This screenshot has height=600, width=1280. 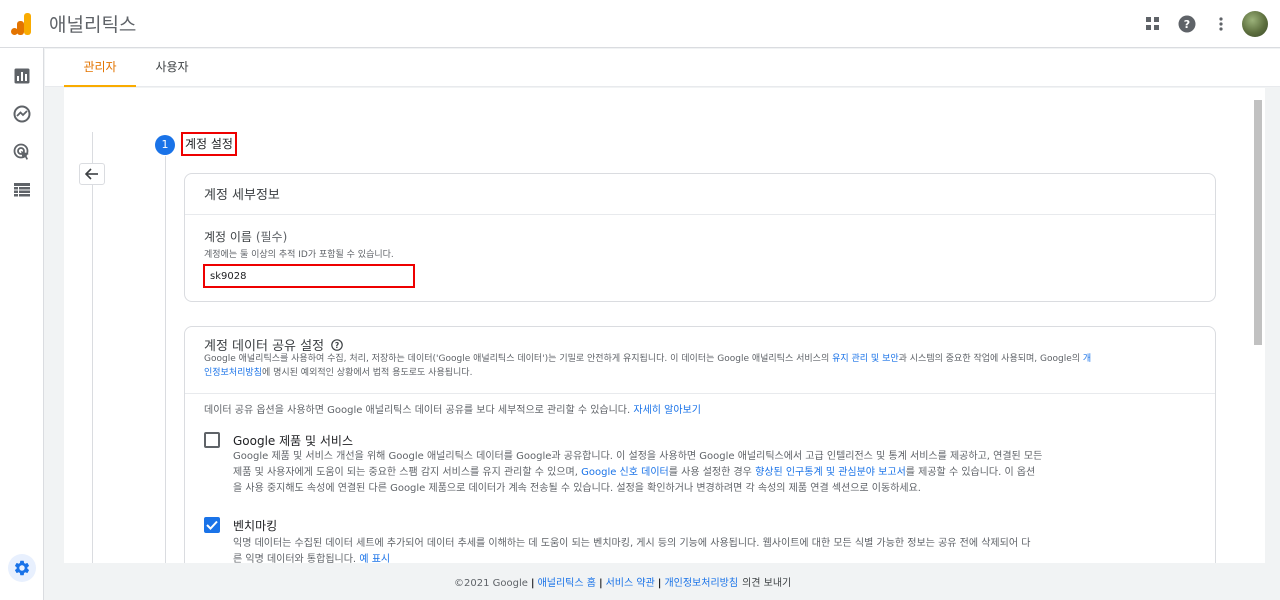 I want to click on step-number-badge: 1, so click(x=165, y=145).